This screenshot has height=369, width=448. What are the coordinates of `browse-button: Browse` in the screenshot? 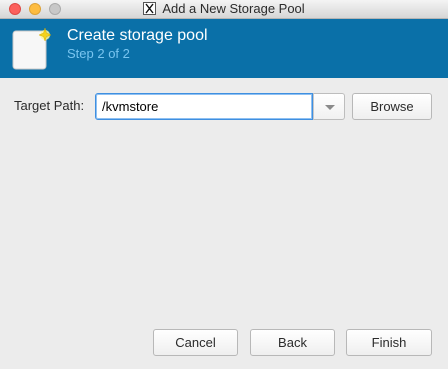 It's located at (392, 106).